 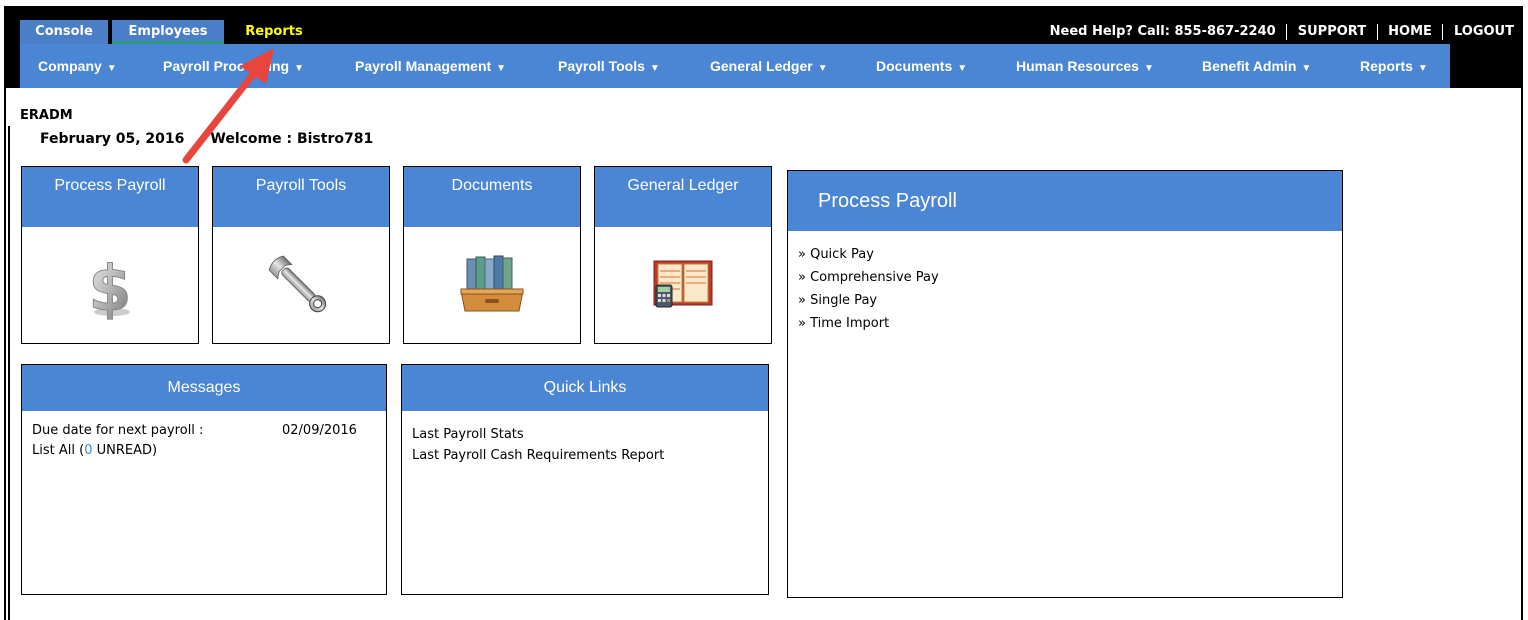 I want to click on menu-payroll-processing: Payroll Processing ▼, so click(x=233, y=66).